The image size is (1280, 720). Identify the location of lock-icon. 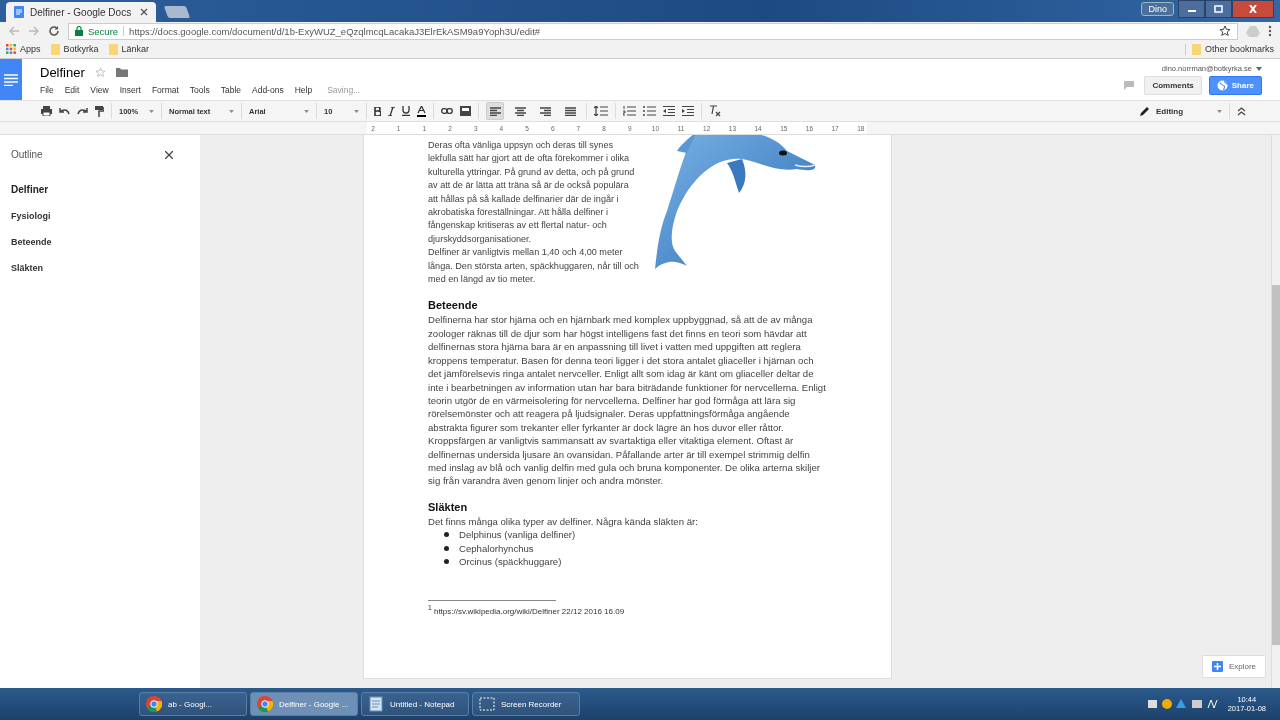
(79, 31).